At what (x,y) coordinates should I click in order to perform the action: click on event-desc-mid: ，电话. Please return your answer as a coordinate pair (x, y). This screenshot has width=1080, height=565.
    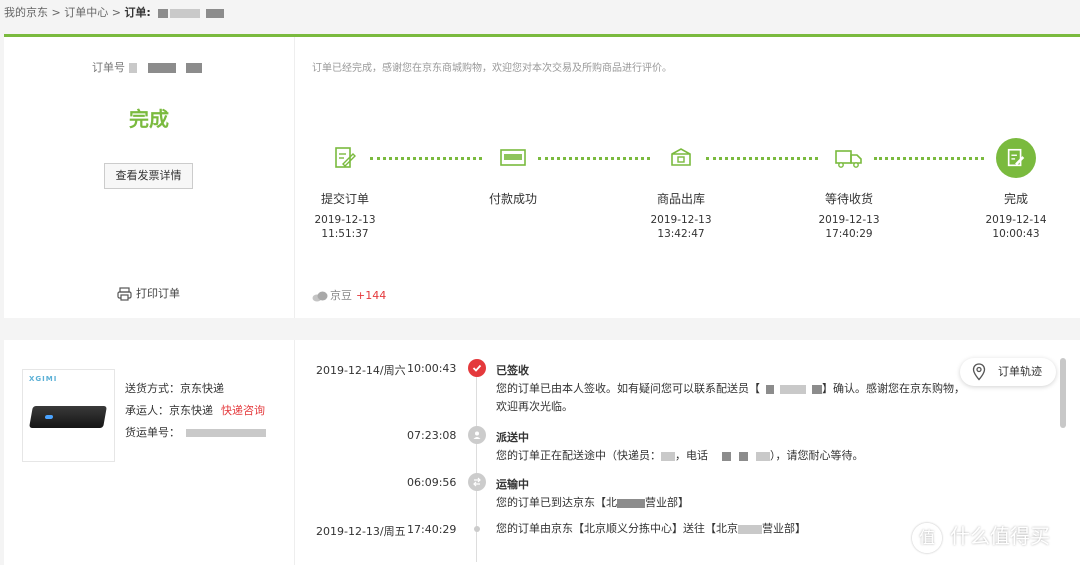
    Looking at the image, I should click on (691, 455).